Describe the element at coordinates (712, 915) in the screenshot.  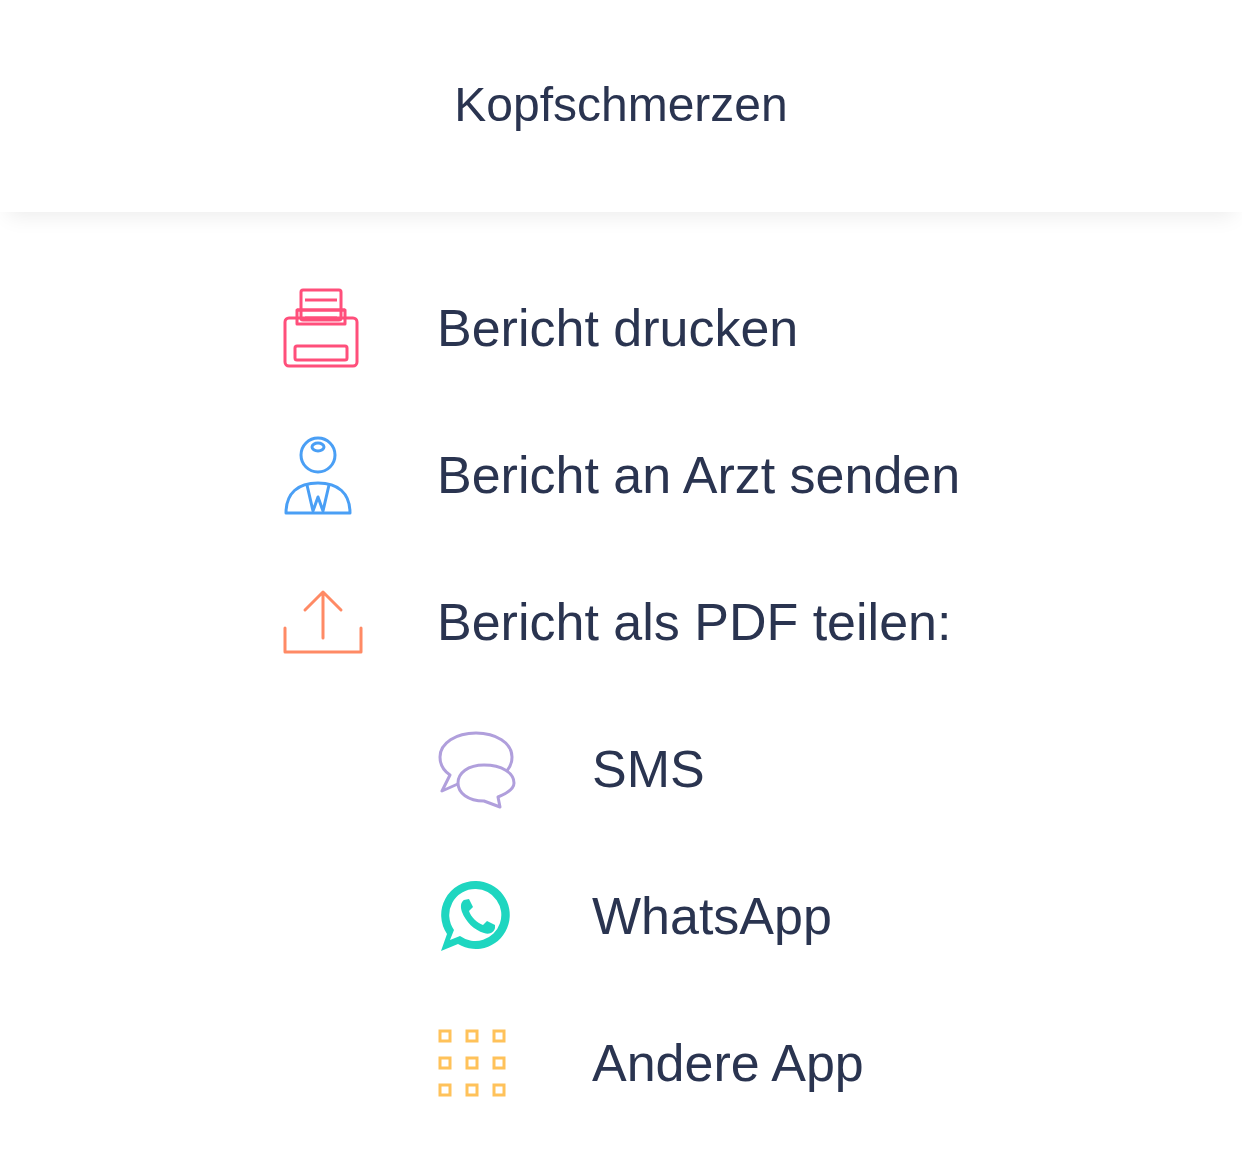
I see `share-option: WhatsApp` at that location.